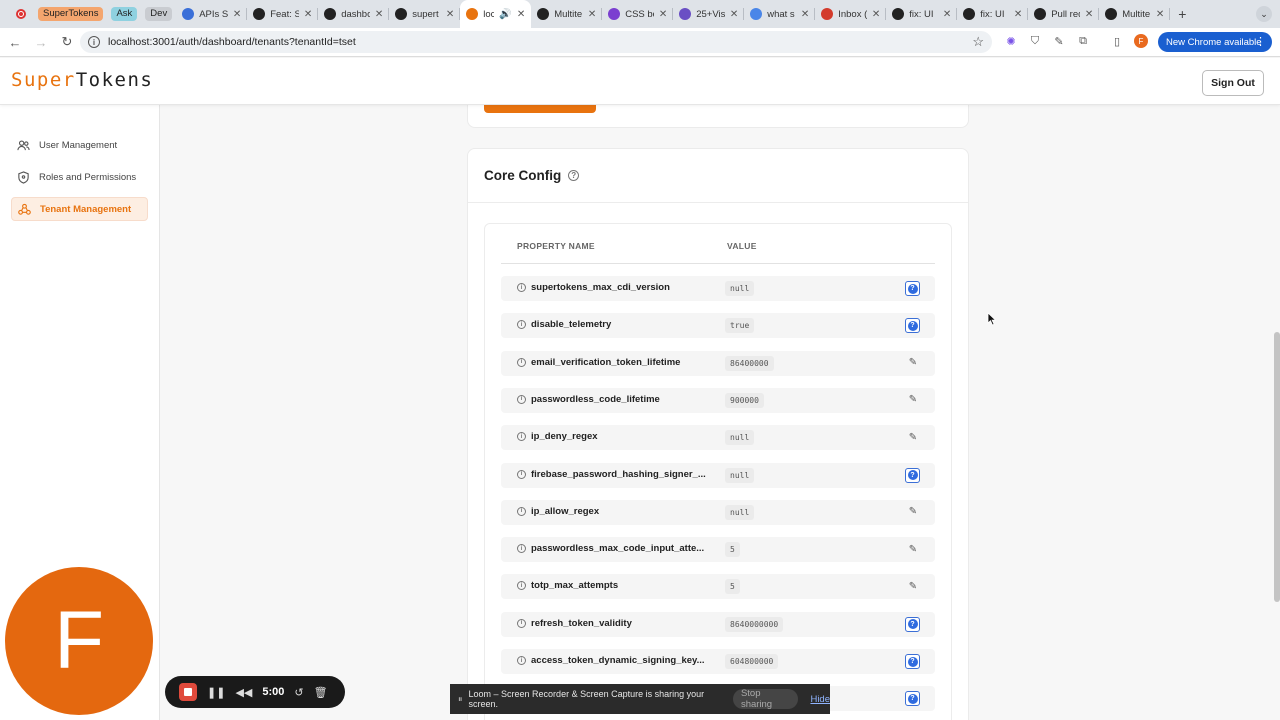  What do you see at coordinates (79, 641) in the screenshot?
I see `loom-camera-avatar: F` at bounding box center [79, 641].